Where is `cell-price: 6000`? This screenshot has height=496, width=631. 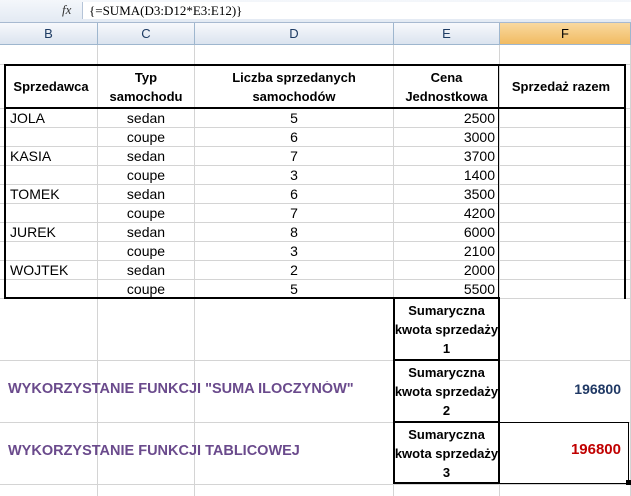 cell-price: 6000 is located at coordinates (446, 232).